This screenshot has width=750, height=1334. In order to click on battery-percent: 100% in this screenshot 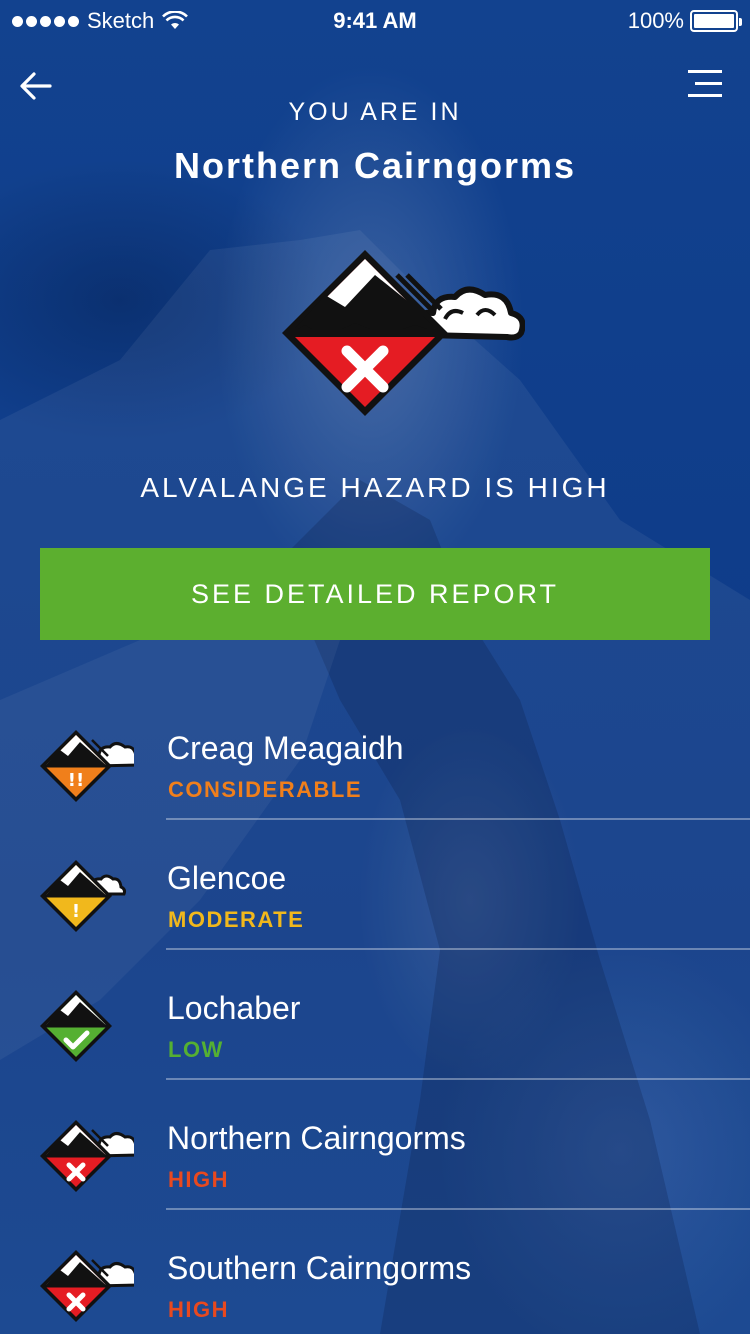, I will do `click(655, 20)`.